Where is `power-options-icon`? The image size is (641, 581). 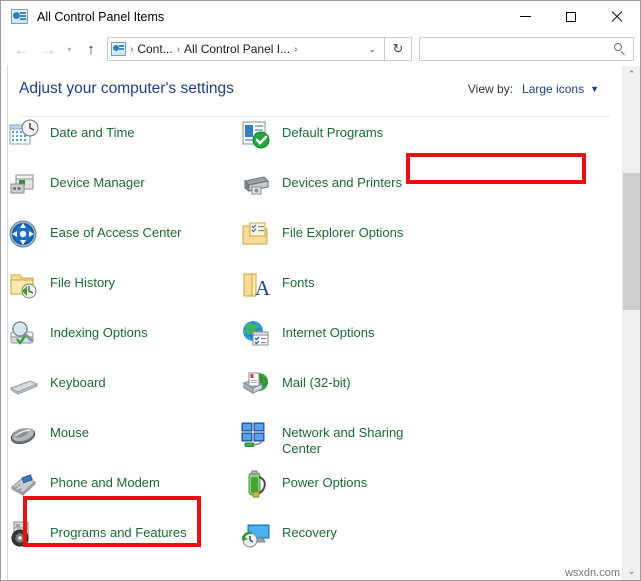
power-options-icon is located at coordinates (256, 485).